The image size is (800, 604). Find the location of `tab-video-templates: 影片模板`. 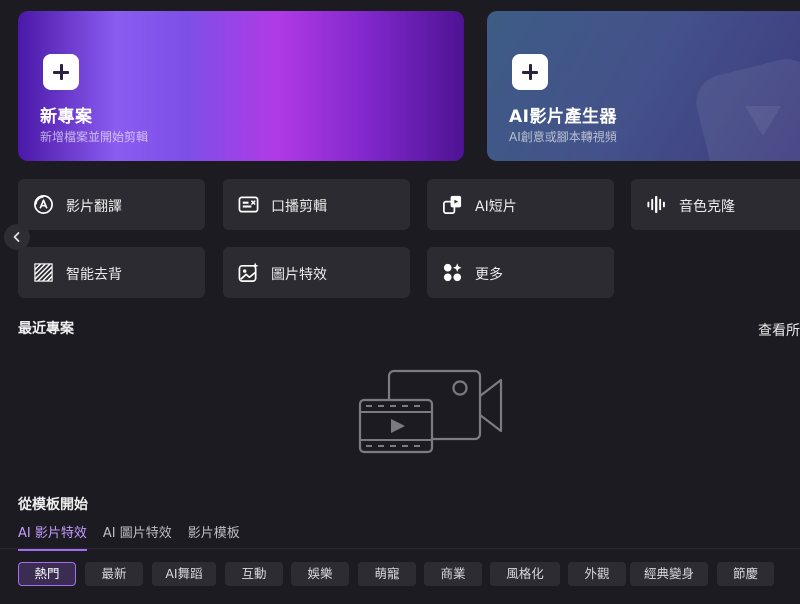

tab-video-templates: 影片模板 is located at coordinates (214, 536).